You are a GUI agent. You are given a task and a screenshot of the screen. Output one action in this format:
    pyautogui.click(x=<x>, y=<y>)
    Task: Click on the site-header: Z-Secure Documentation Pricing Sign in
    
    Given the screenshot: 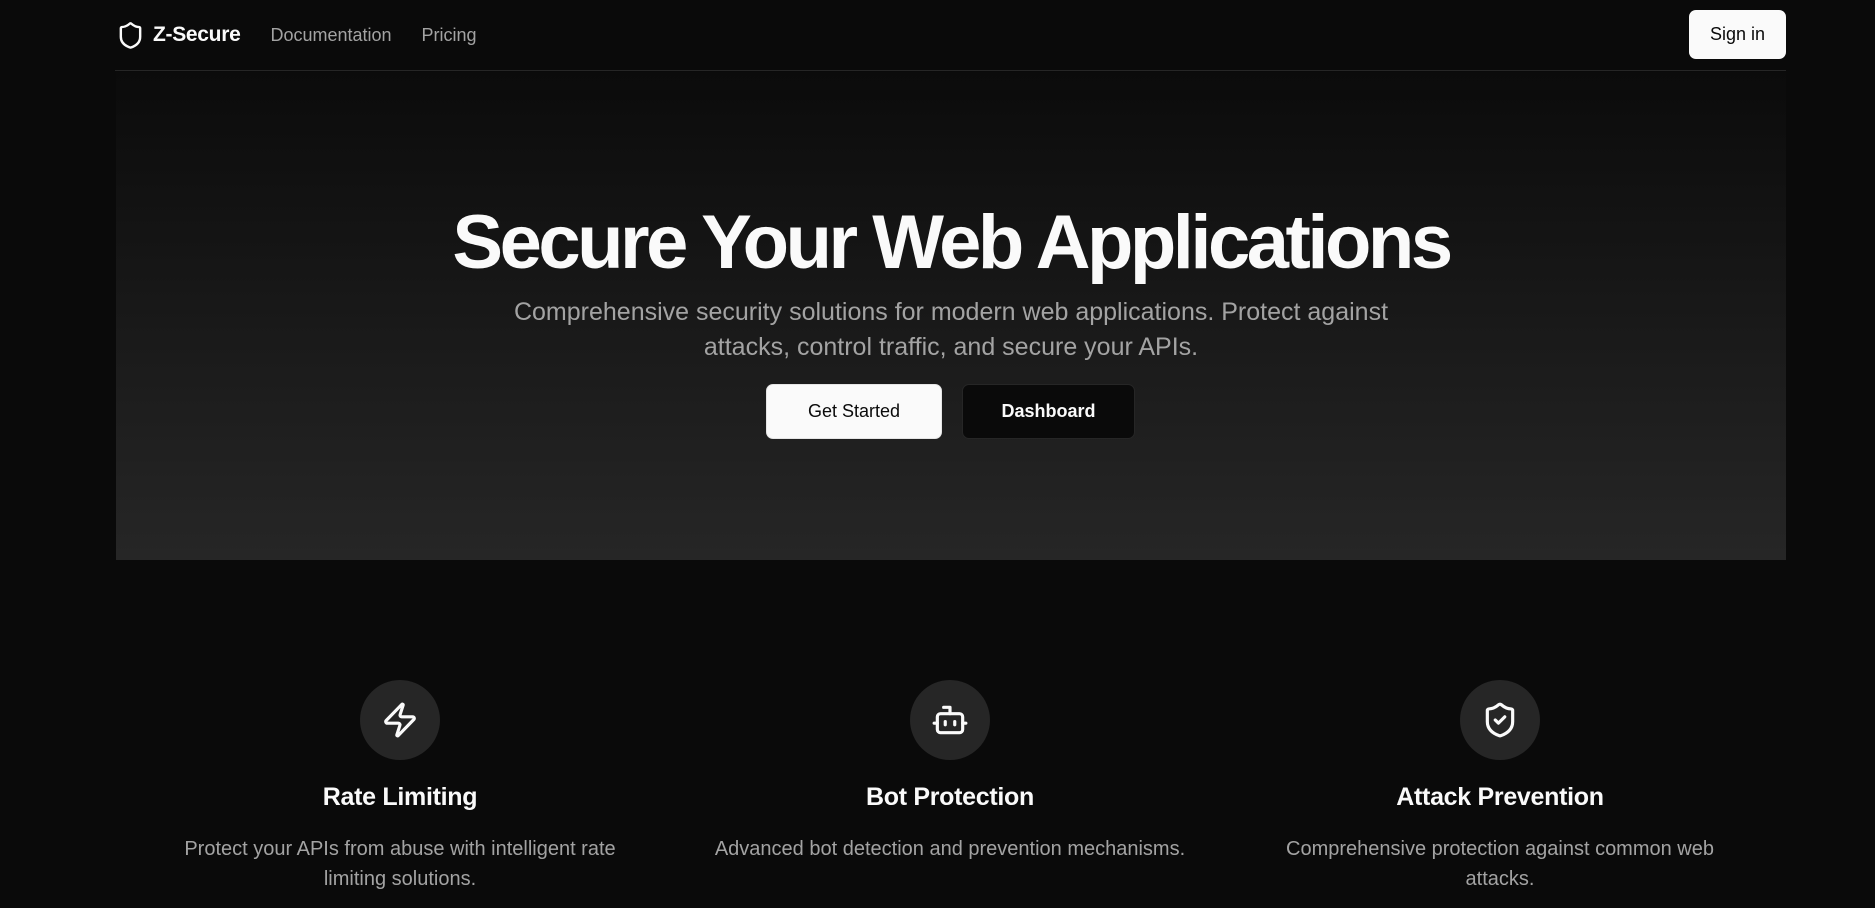 What is the action you would take?
    pyautogui.click(x=950, y=35)
    